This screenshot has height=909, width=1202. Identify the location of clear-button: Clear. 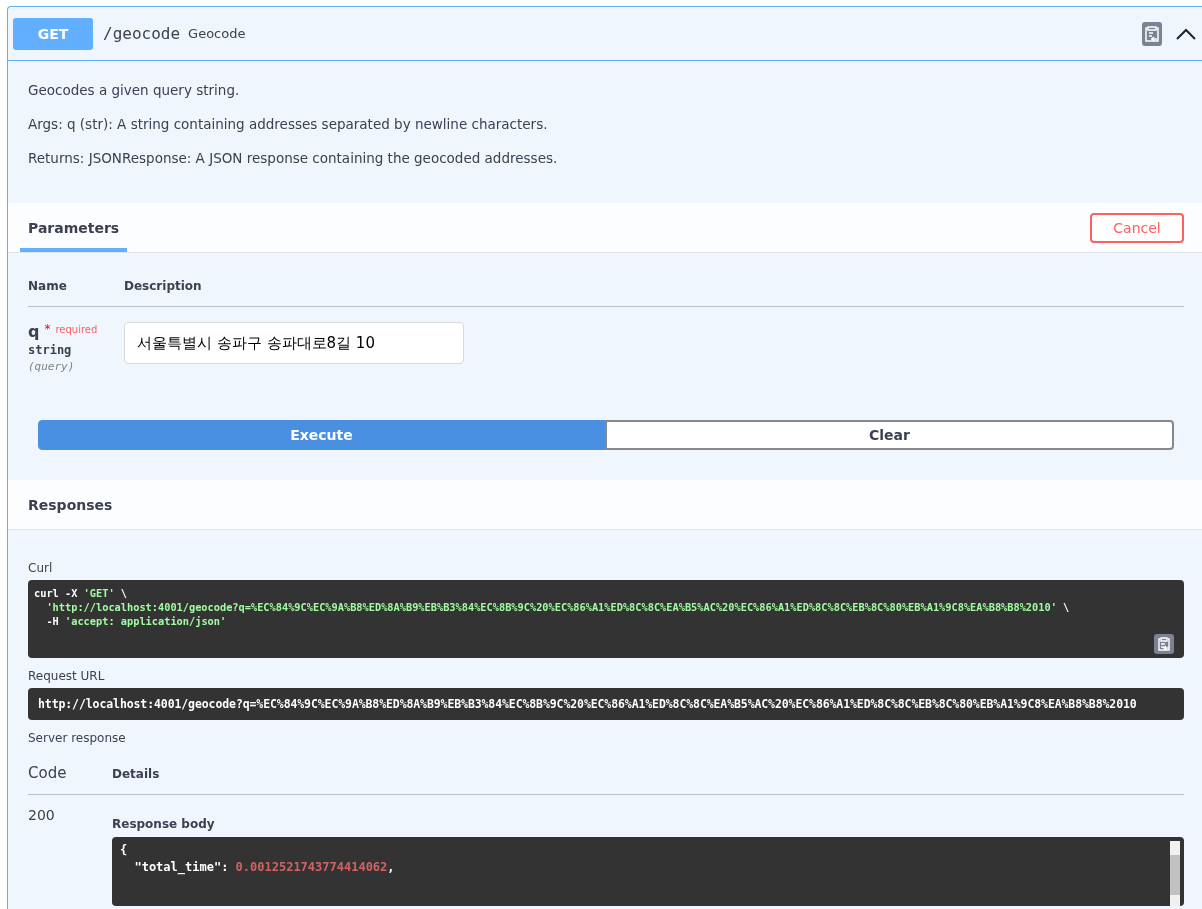
(889, 435).